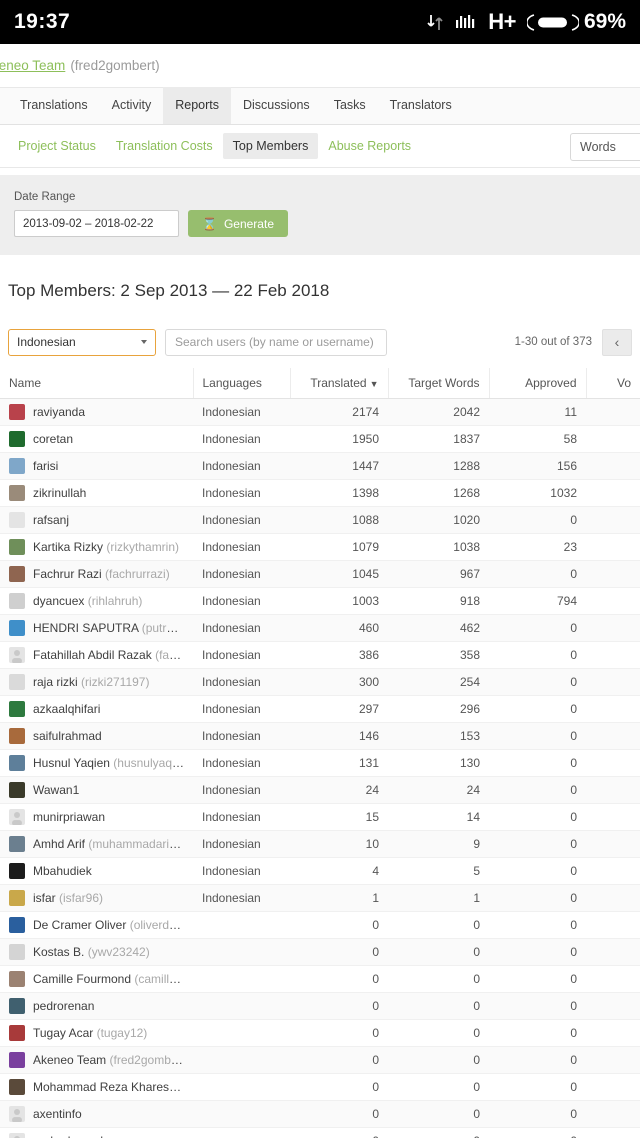 This screenshot has height=1138, width=640. What do you see at coordinates (270, 146) in the screenshot?
I see `subtab-top-members: Top Members` at bounding box center [270, 146].